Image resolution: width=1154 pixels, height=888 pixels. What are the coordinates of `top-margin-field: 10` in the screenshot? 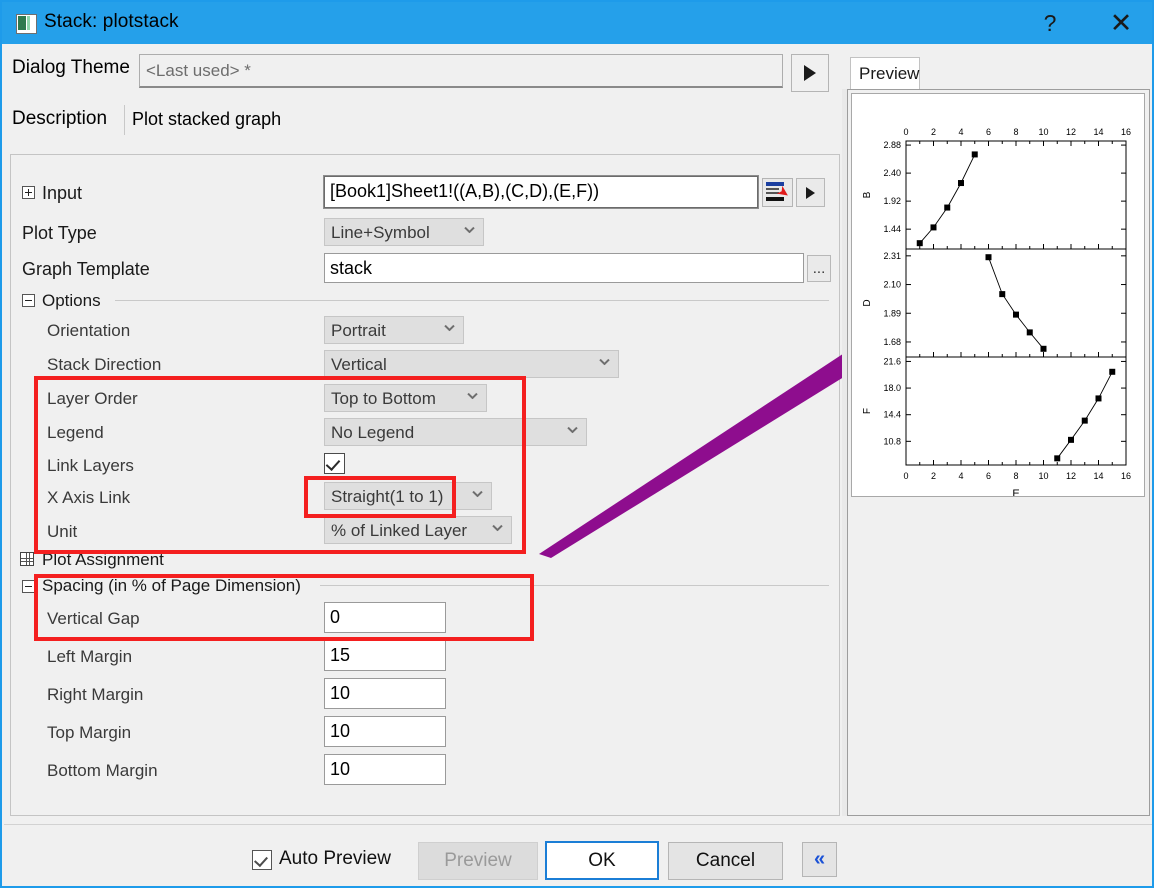 It's located at (385, 731).